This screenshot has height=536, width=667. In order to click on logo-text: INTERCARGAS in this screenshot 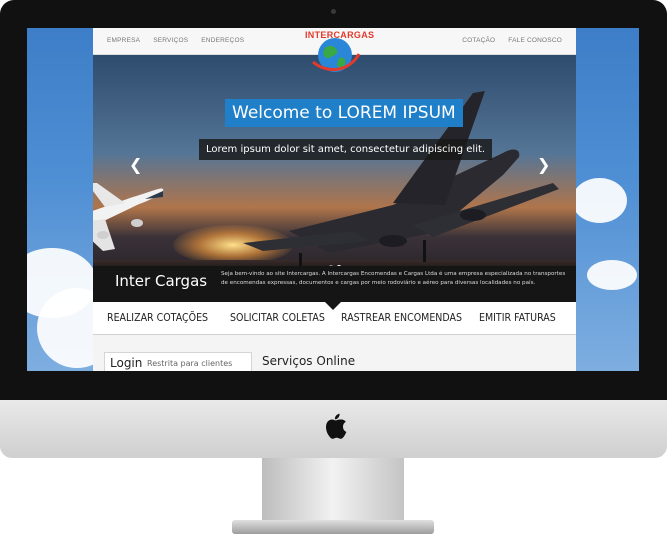, I will do `click(340, 35)`.